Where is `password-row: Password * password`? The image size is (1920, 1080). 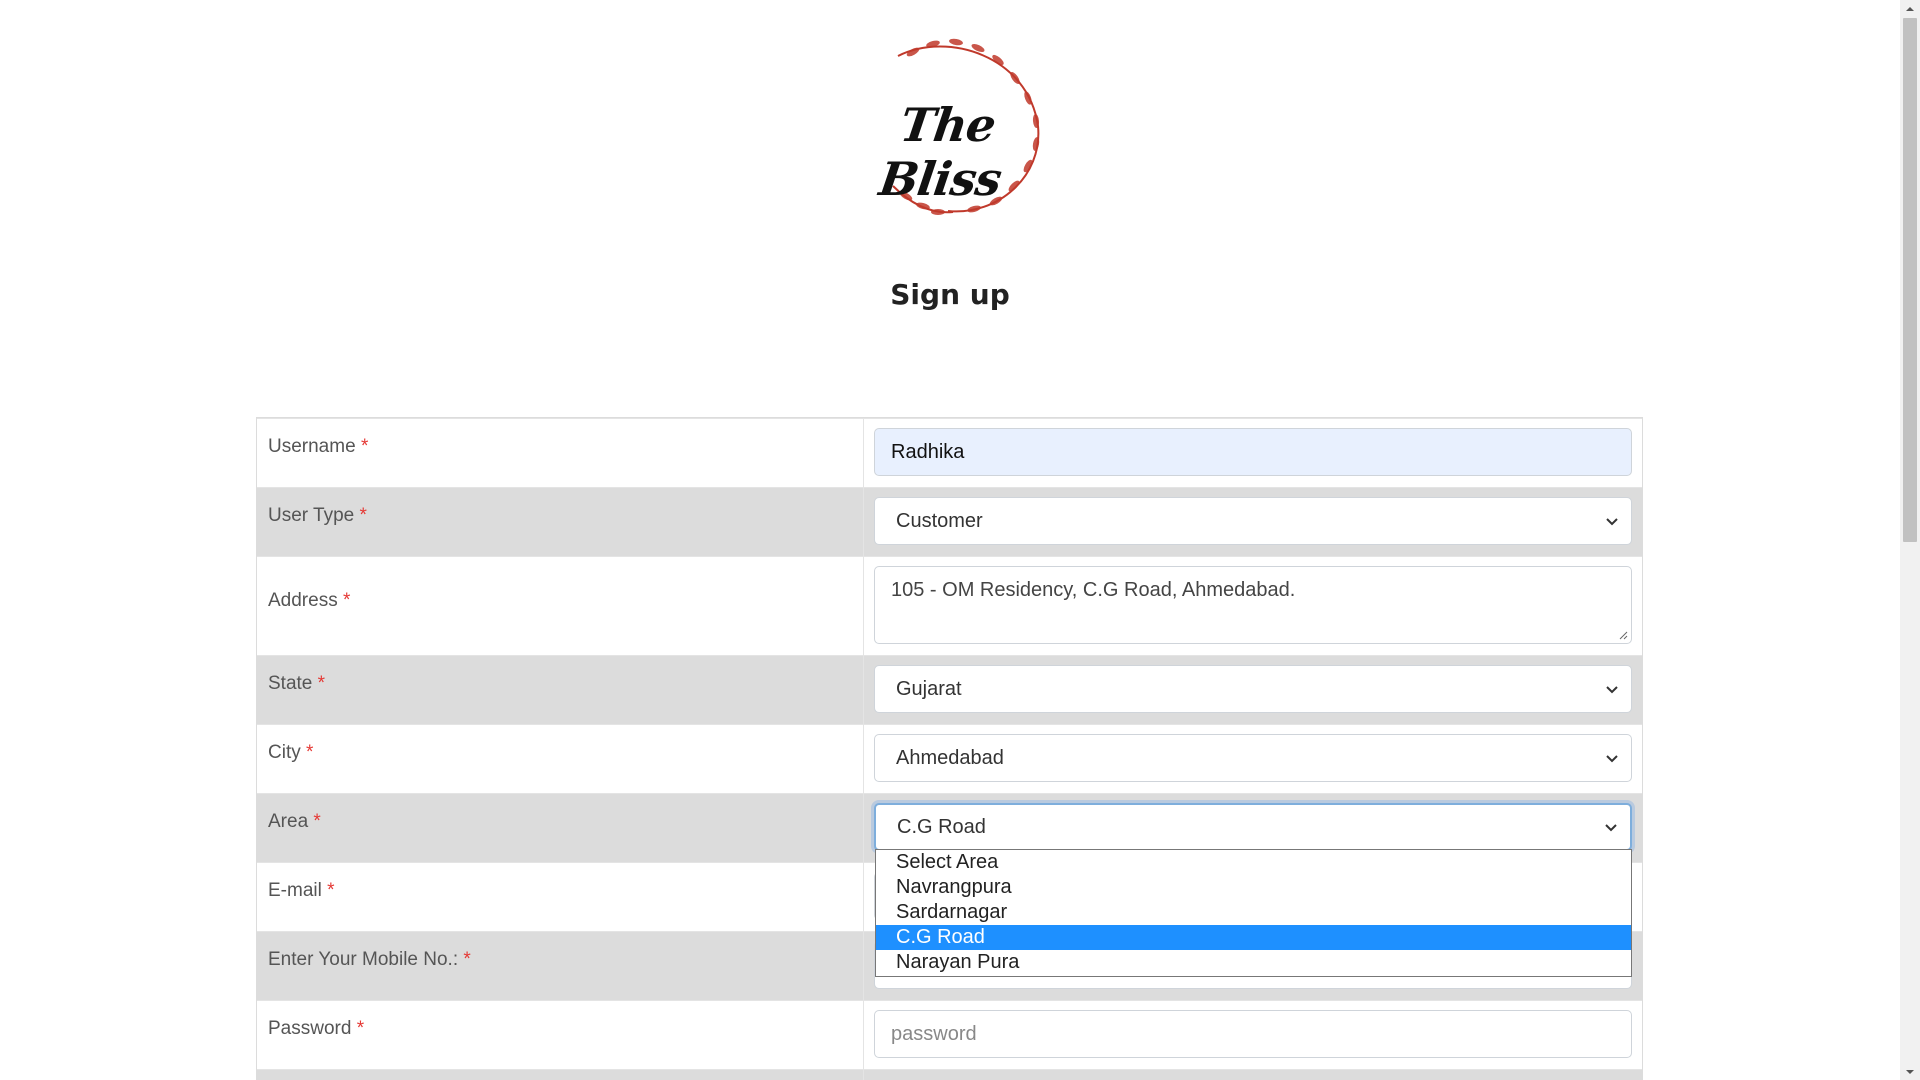
password-row: Password * password is located at coordinates (949, 1034).